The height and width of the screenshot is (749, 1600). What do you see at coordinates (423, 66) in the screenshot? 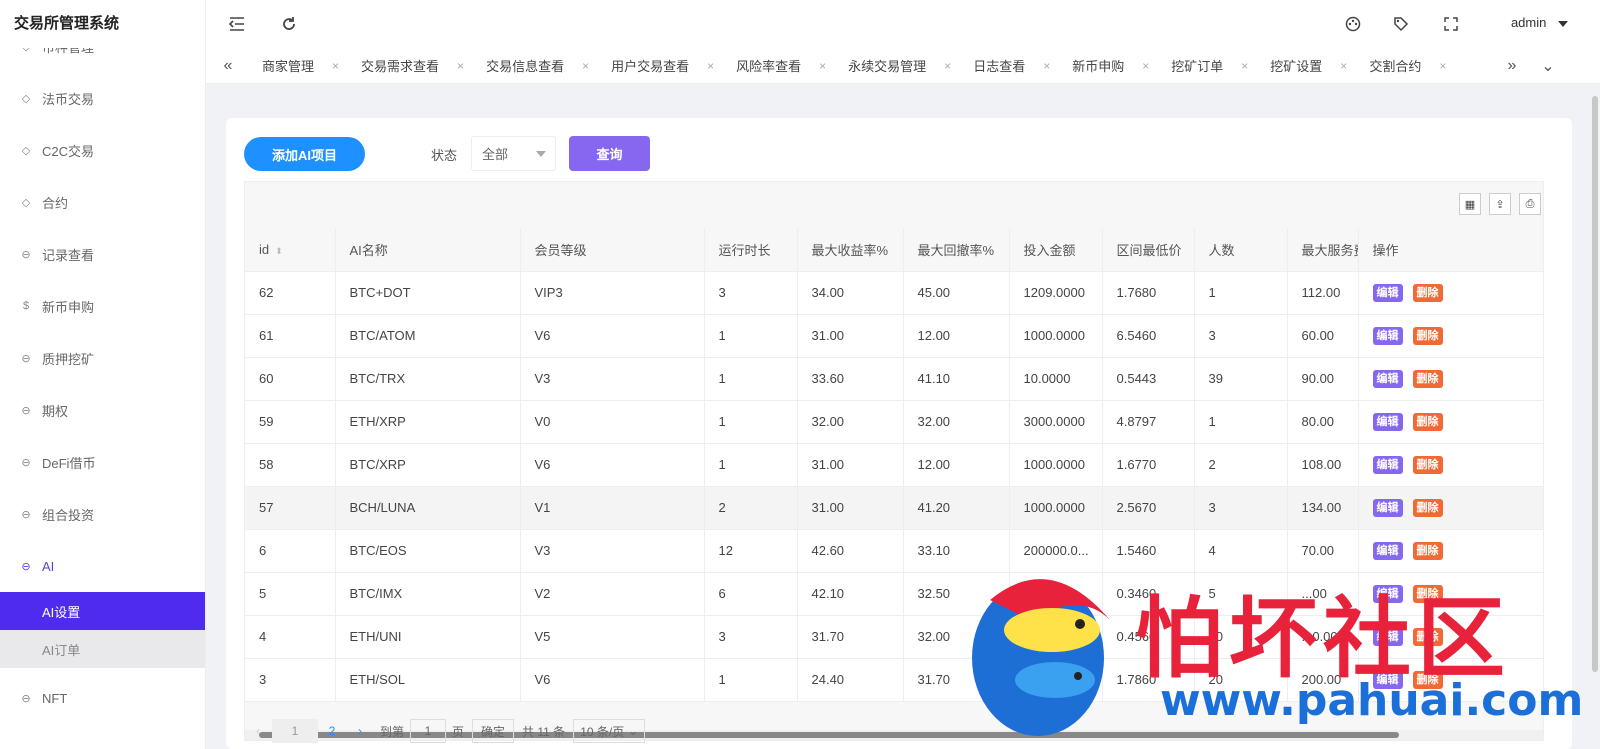
I see `tab-1: 交易需求查看 ×` at bounding box center [423, 66].